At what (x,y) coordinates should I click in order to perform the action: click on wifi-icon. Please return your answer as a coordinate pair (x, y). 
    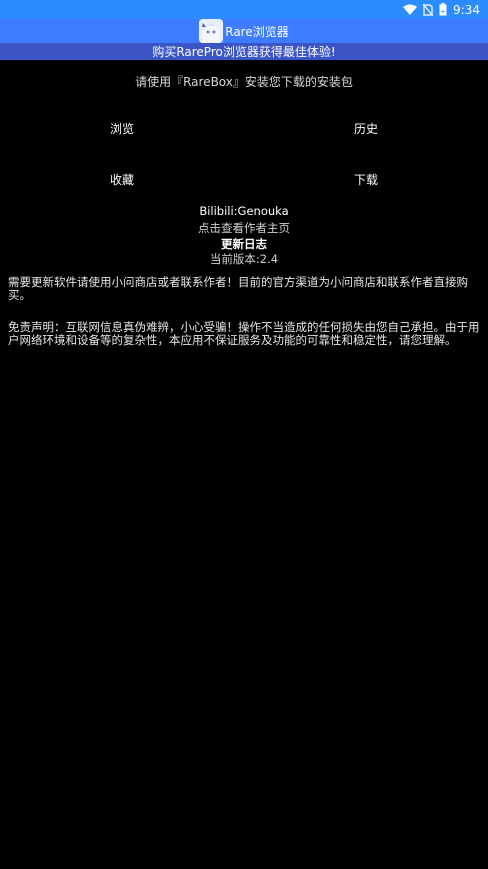
    Looking at the image, I should click on (410, 9).